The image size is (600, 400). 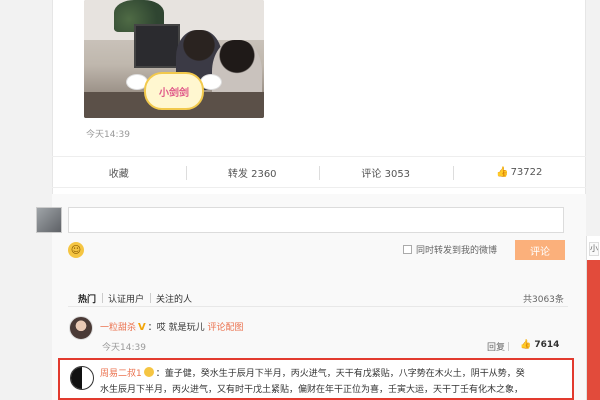 What do you see at coordinates (547, 345) in the screenshot?
I see `comment-like-count: 7614` at bounding box center [547, 345].